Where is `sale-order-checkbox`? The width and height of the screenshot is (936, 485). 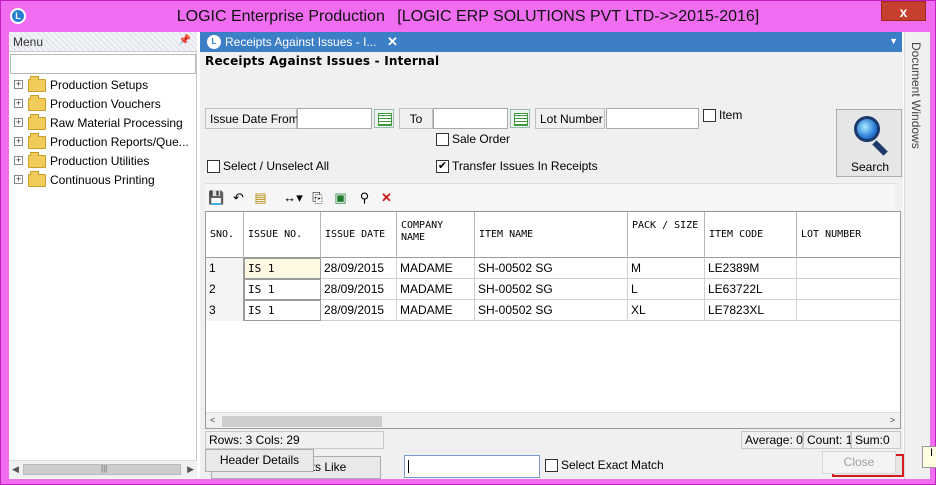
sale-order-checkbox is located at coordinates (442, 139).